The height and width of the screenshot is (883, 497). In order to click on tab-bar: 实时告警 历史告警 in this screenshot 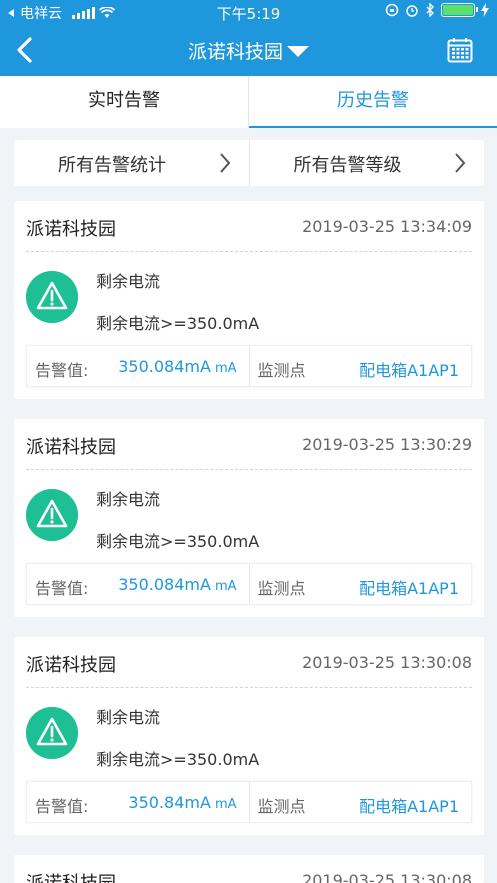, I will do `click(248, 102)`.